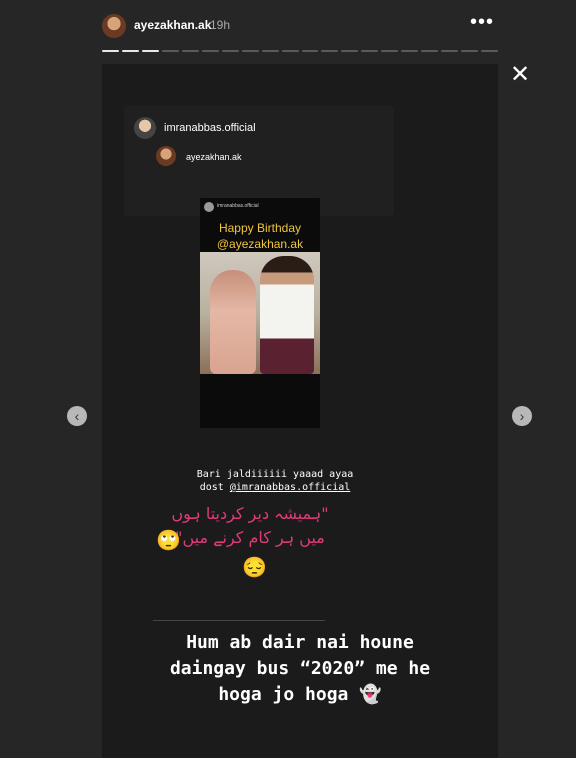 The width and height of the screenshot is (576, 758). Describe the element at coordinates (287, 315) in the screenshot. I see `man-figure` at that location.